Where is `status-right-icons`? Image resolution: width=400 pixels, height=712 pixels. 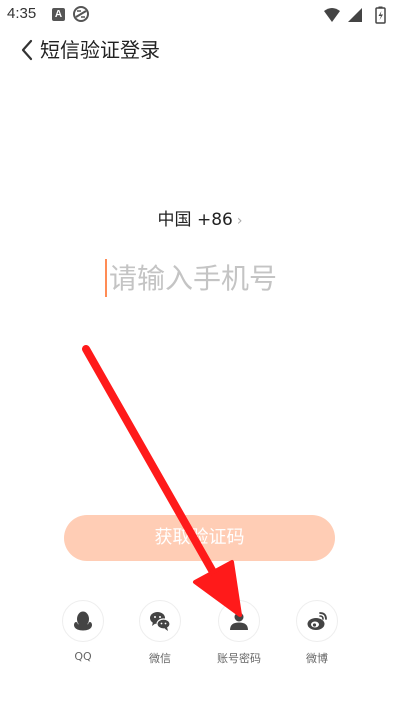 status-right-icons is located at coordinates (355, 15).